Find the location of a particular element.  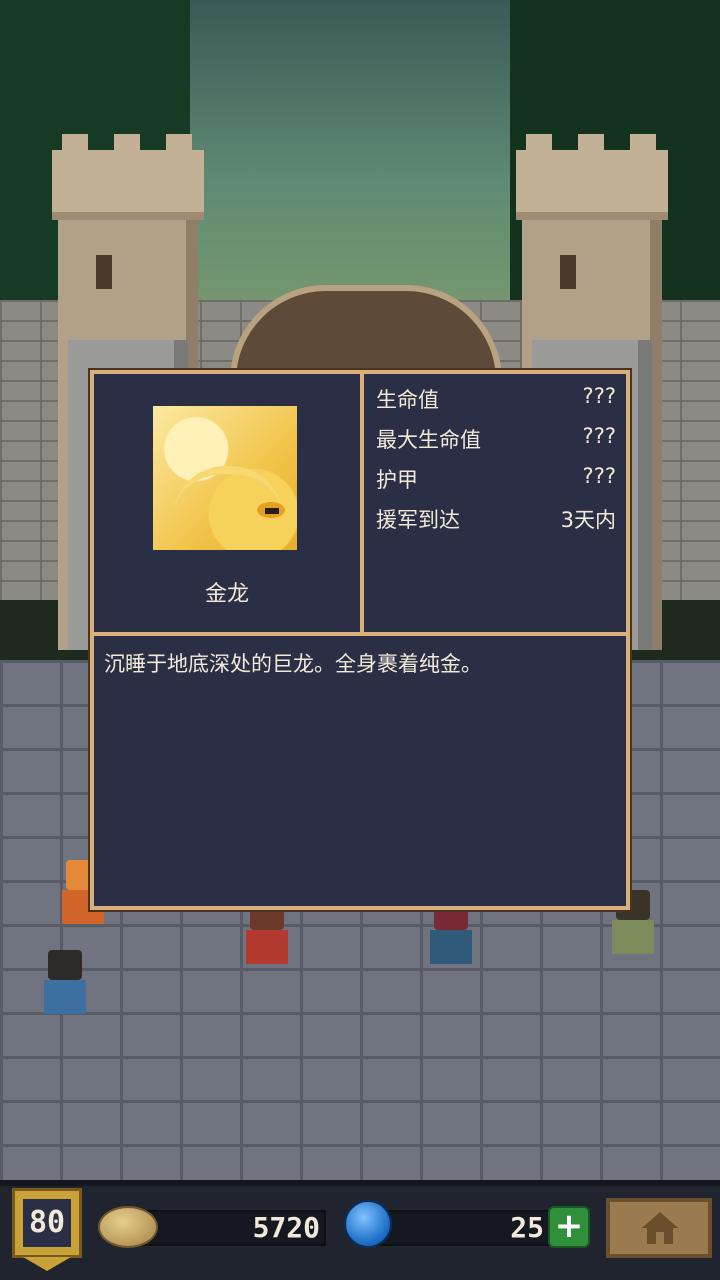

stat-label: 护甲 is located at coordinates (397, 480).